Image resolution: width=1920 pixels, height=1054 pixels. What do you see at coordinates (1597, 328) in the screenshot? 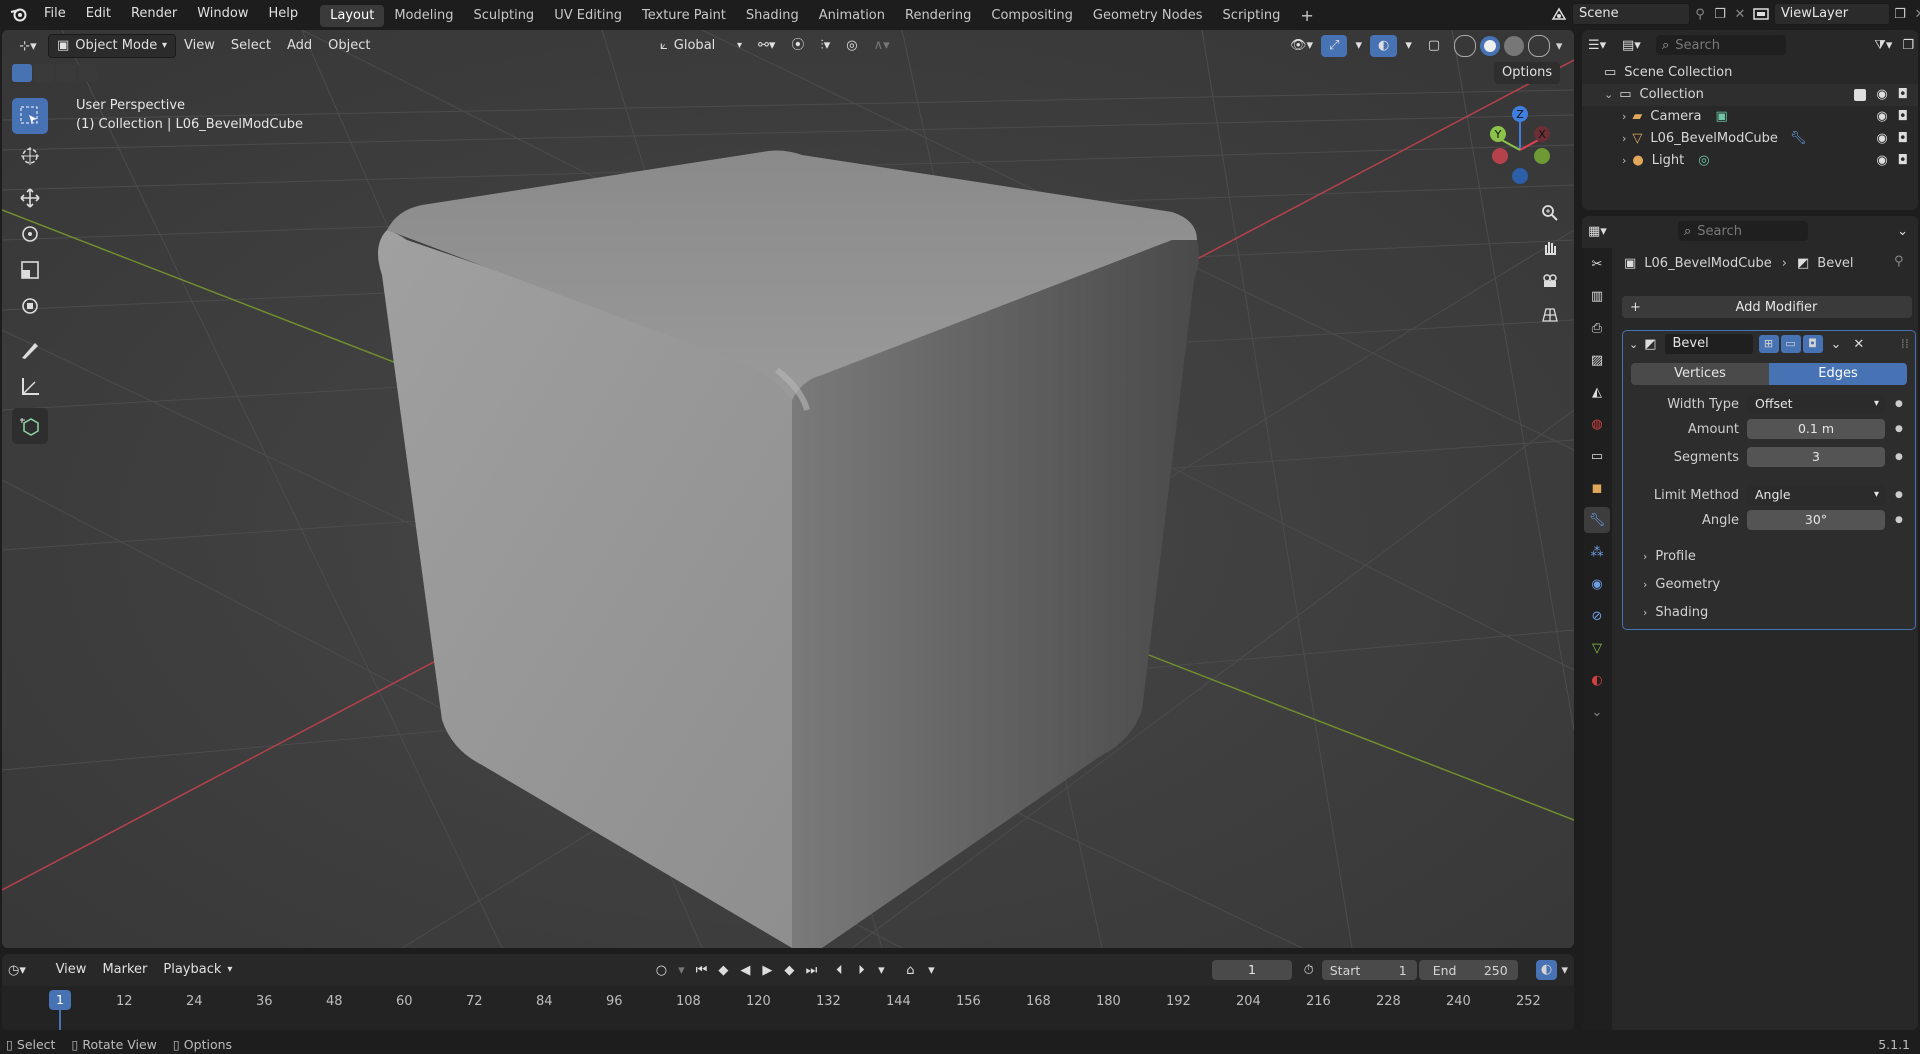
I see `output-tab-icon: ⎙` at bounding box center [1597, 328].